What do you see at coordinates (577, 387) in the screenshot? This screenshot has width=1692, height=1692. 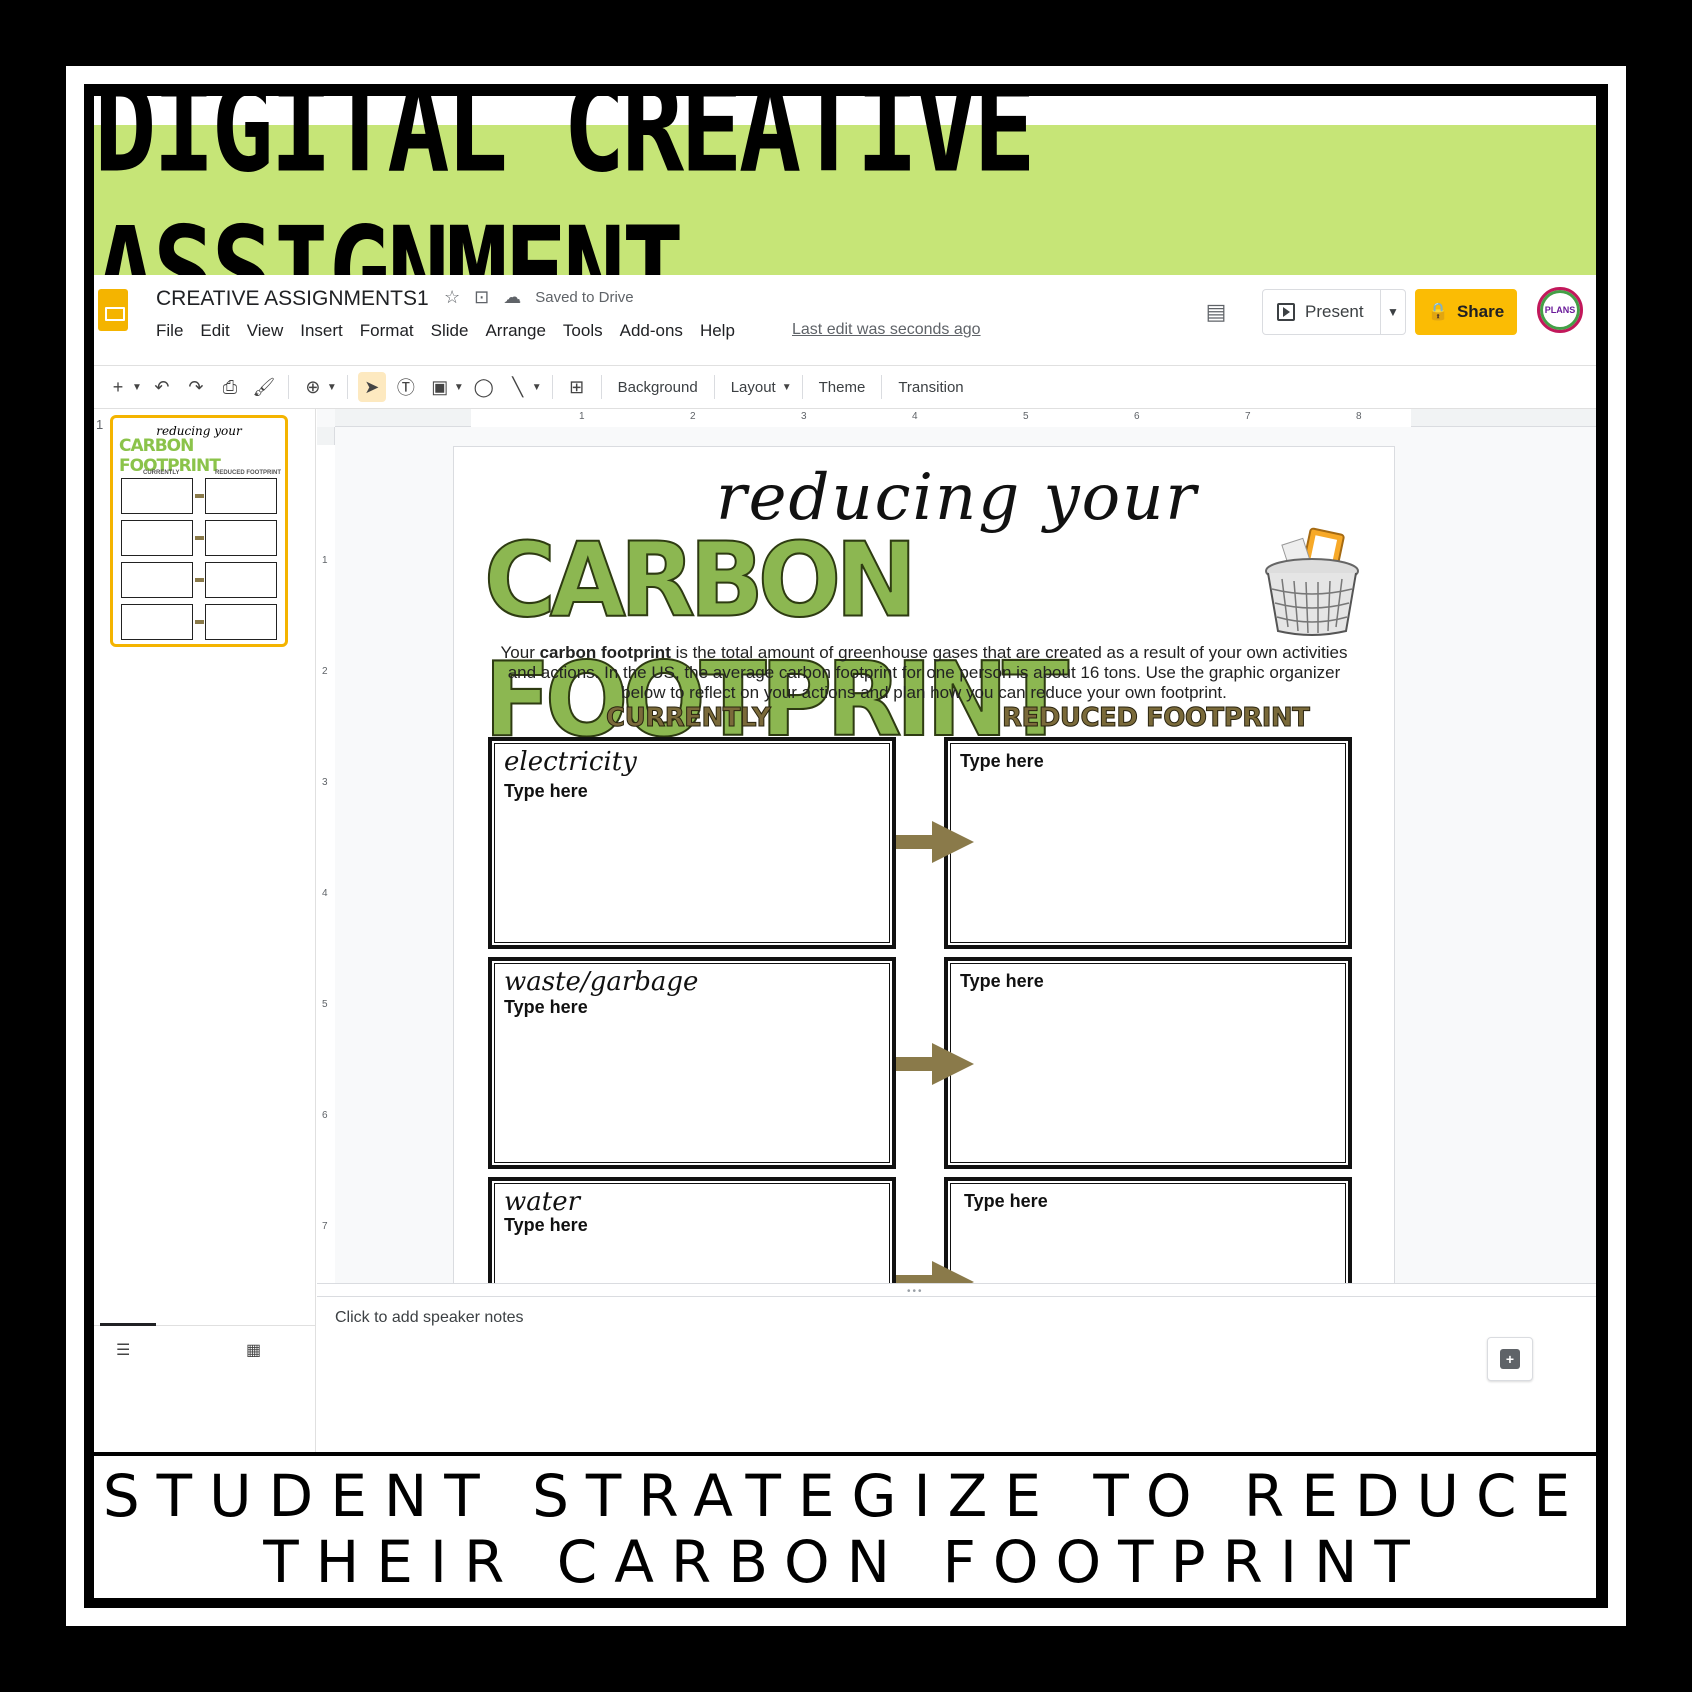 I see `add-comment-icon: ⊞` at bounding box center [577, 387].